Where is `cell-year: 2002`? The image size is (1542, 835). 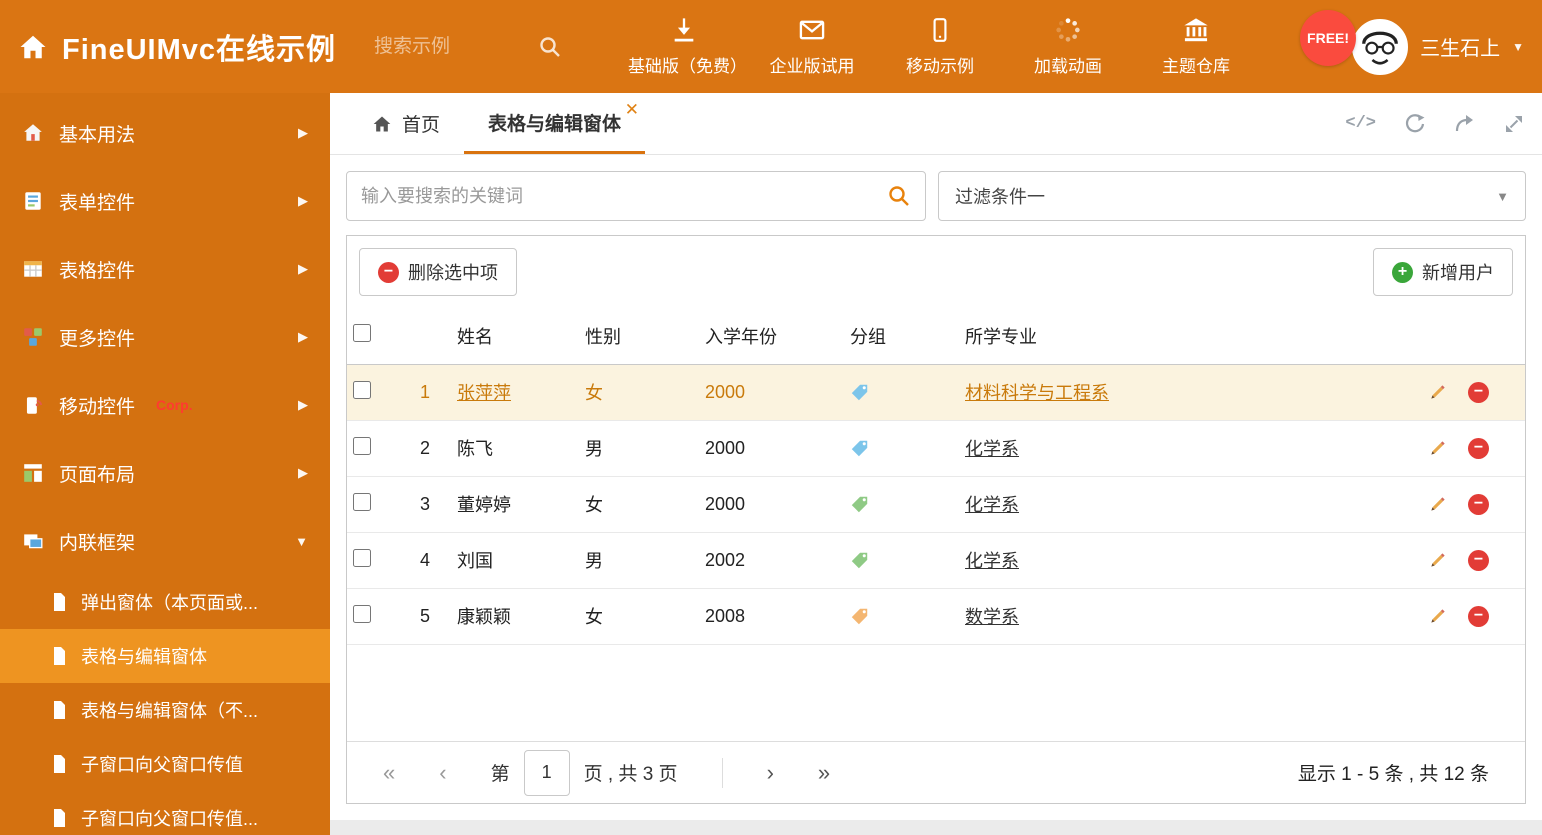 cell-year: 2002 is located at coordinates (771, 560).